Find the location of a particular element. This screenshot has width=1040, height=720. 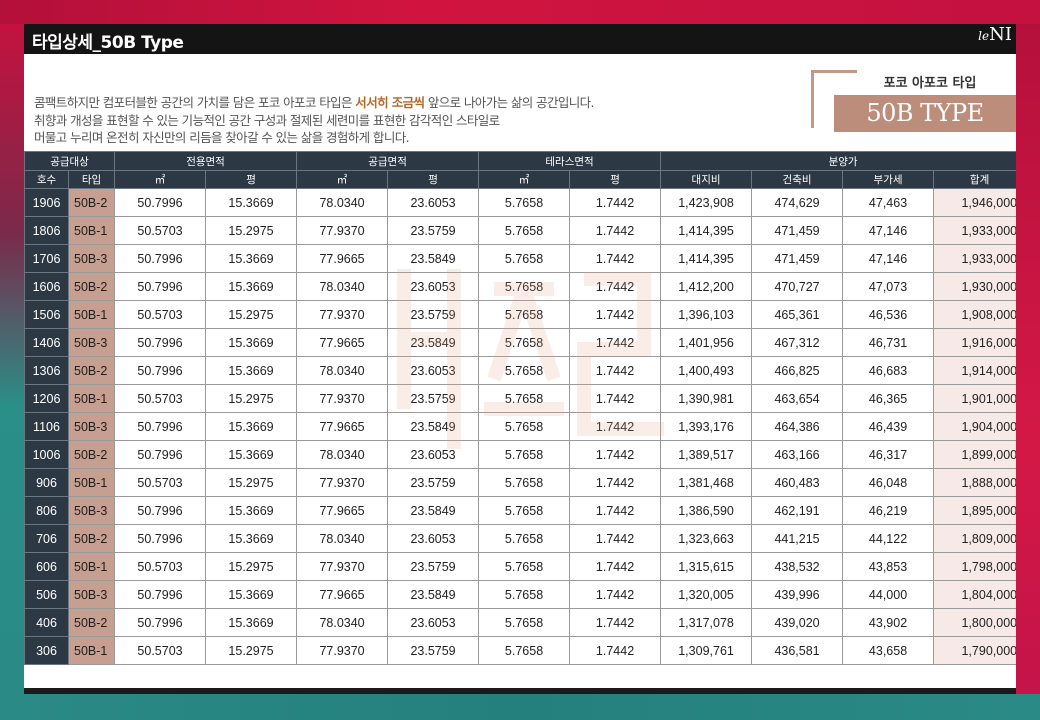

table-cell: 438,532 is located at coordinates (797, 566).